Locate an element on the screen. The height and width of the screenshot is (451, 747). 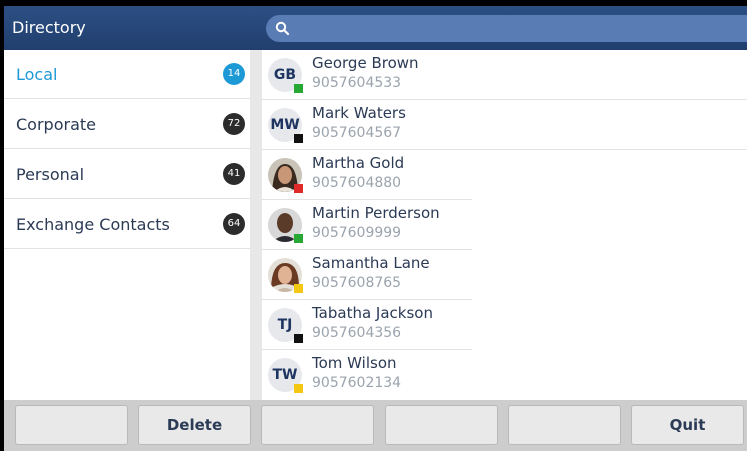
header-bar: Directory is located at coordinates (375, 28).